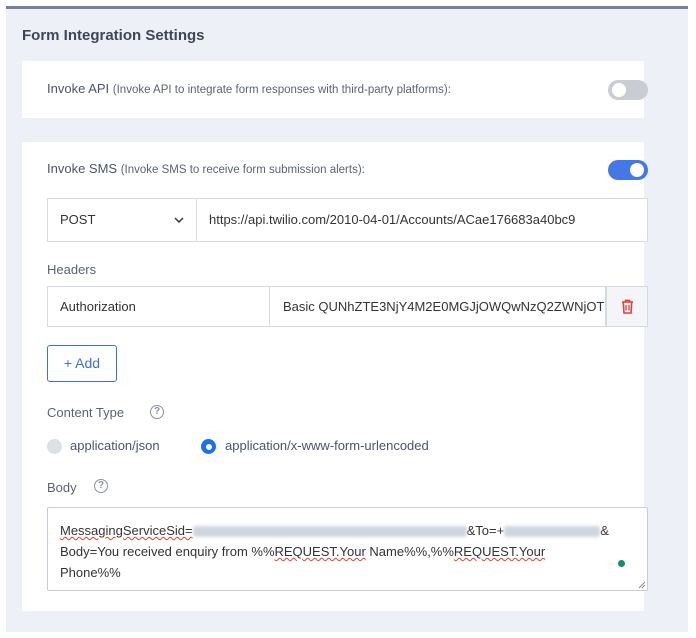 The image size is (696, 638). Describe the element at coordinates (62, 487) in the screenshot. I see `body-label: Body` at that location.